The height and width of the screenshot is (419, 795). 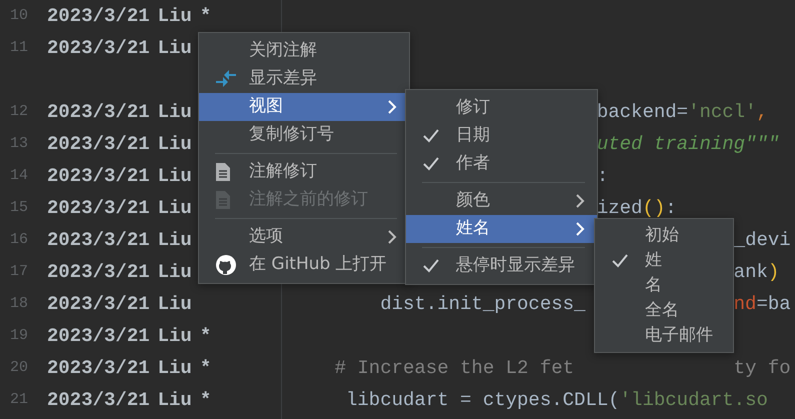 I want to click on line-number: 18, so click(x=19, y=304).